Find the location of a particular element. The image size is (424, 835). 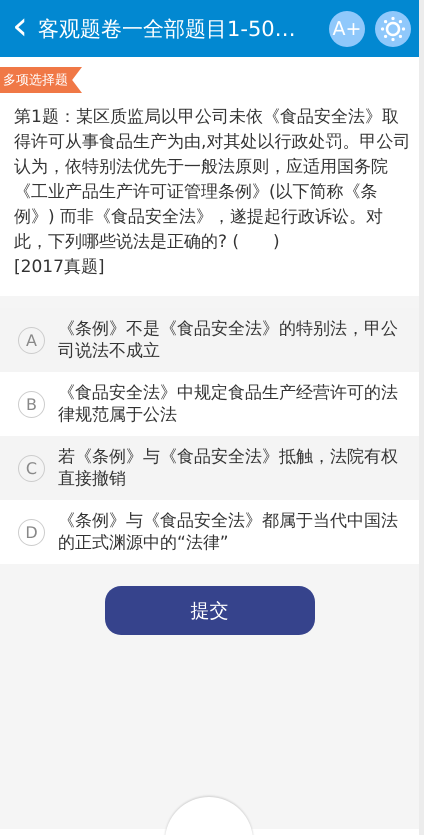

option-letter: B is located at coordinates (31, 404).